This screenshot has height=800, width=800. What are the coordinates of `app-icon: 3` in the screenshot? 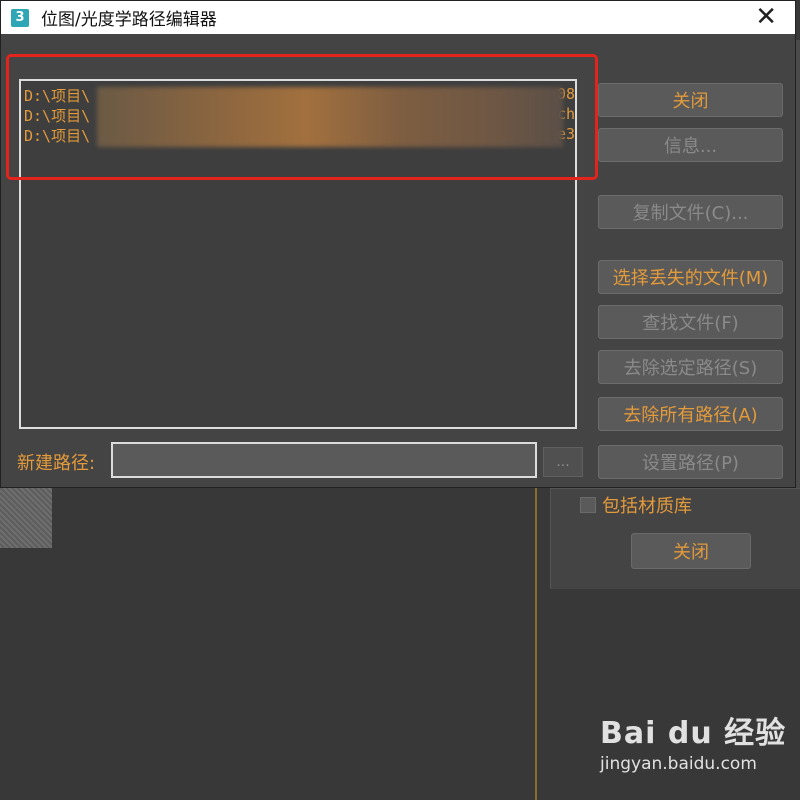 It's located at (20, 17).